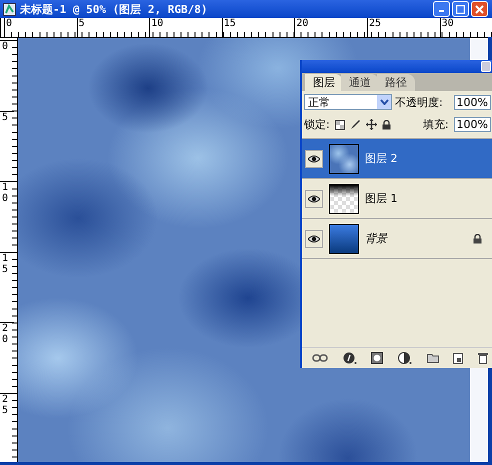  I want to click on panel-tab: 通道, so click(360, 82).